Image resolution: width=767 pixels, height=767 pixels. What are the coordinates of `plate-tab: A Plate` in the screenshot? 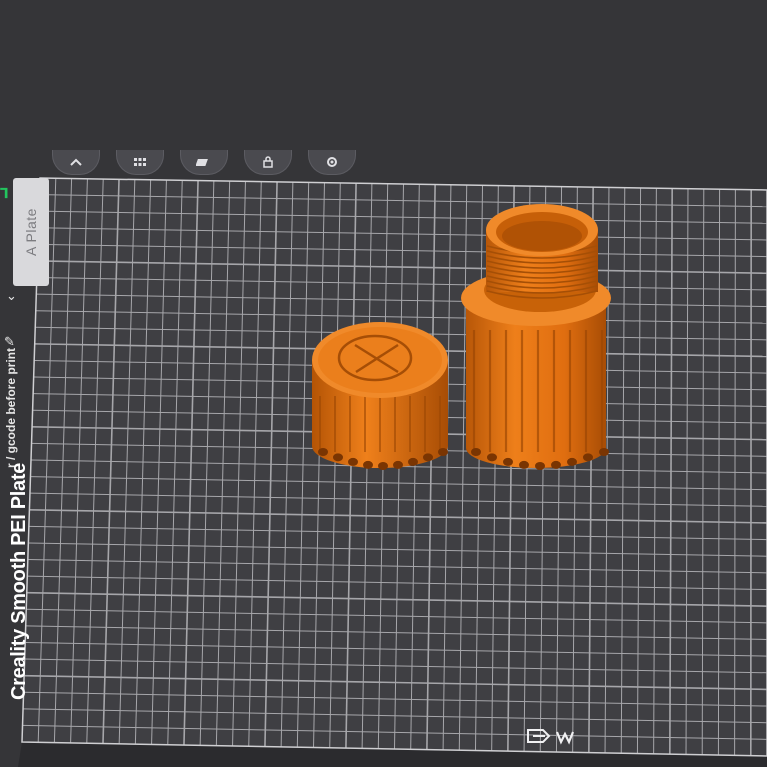 It's located at (31, 232).